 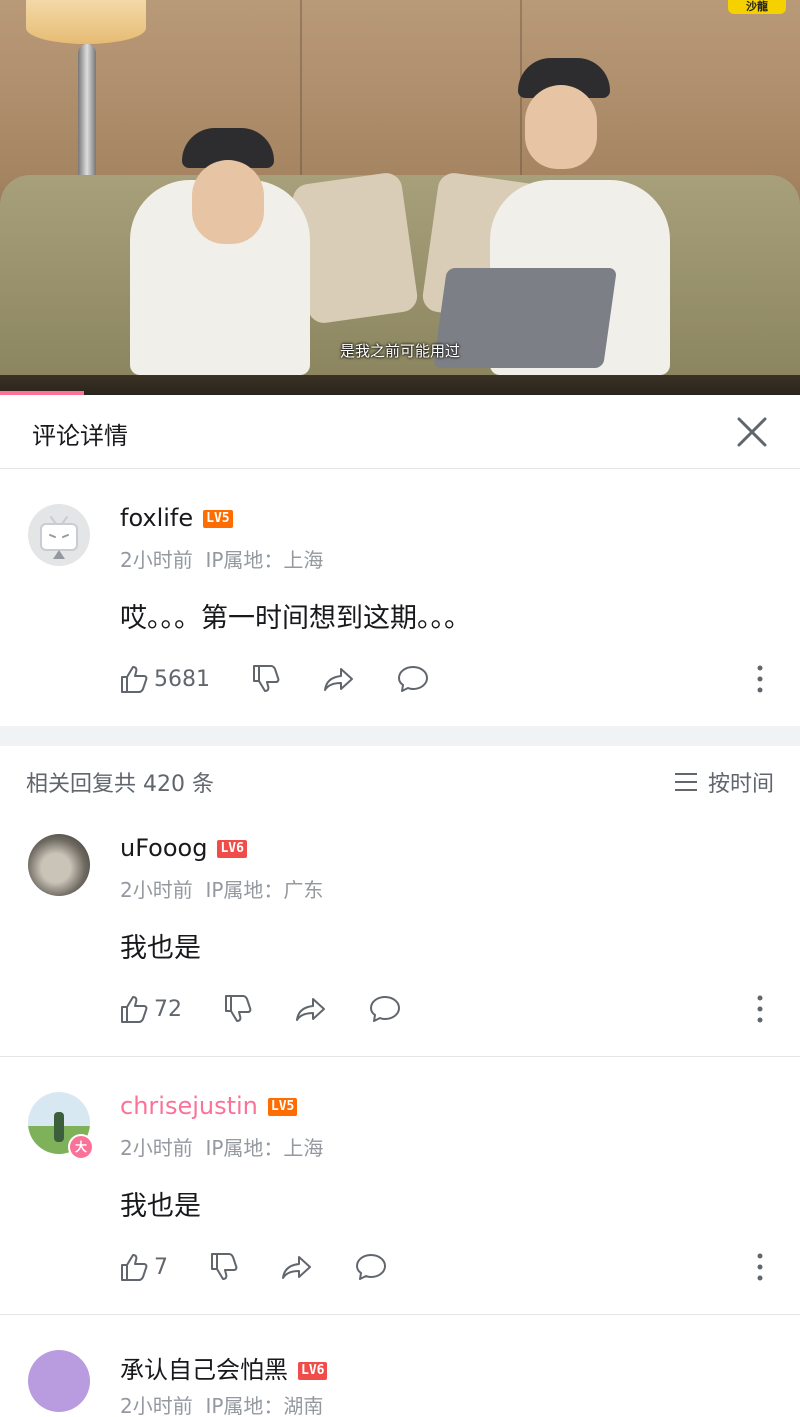 I want to click on channel-watermark: 沙龍, so click(x=757, y=7).